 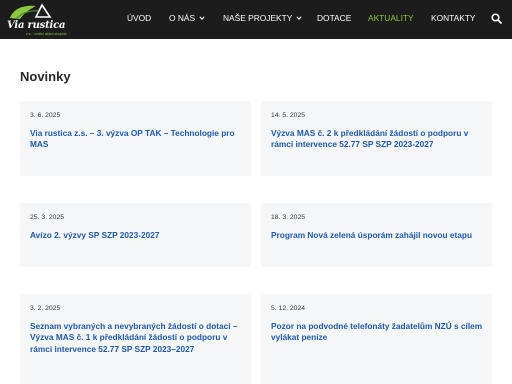 I want to click on news-date: 14. 5. 2025, so click(x=288, y=115).